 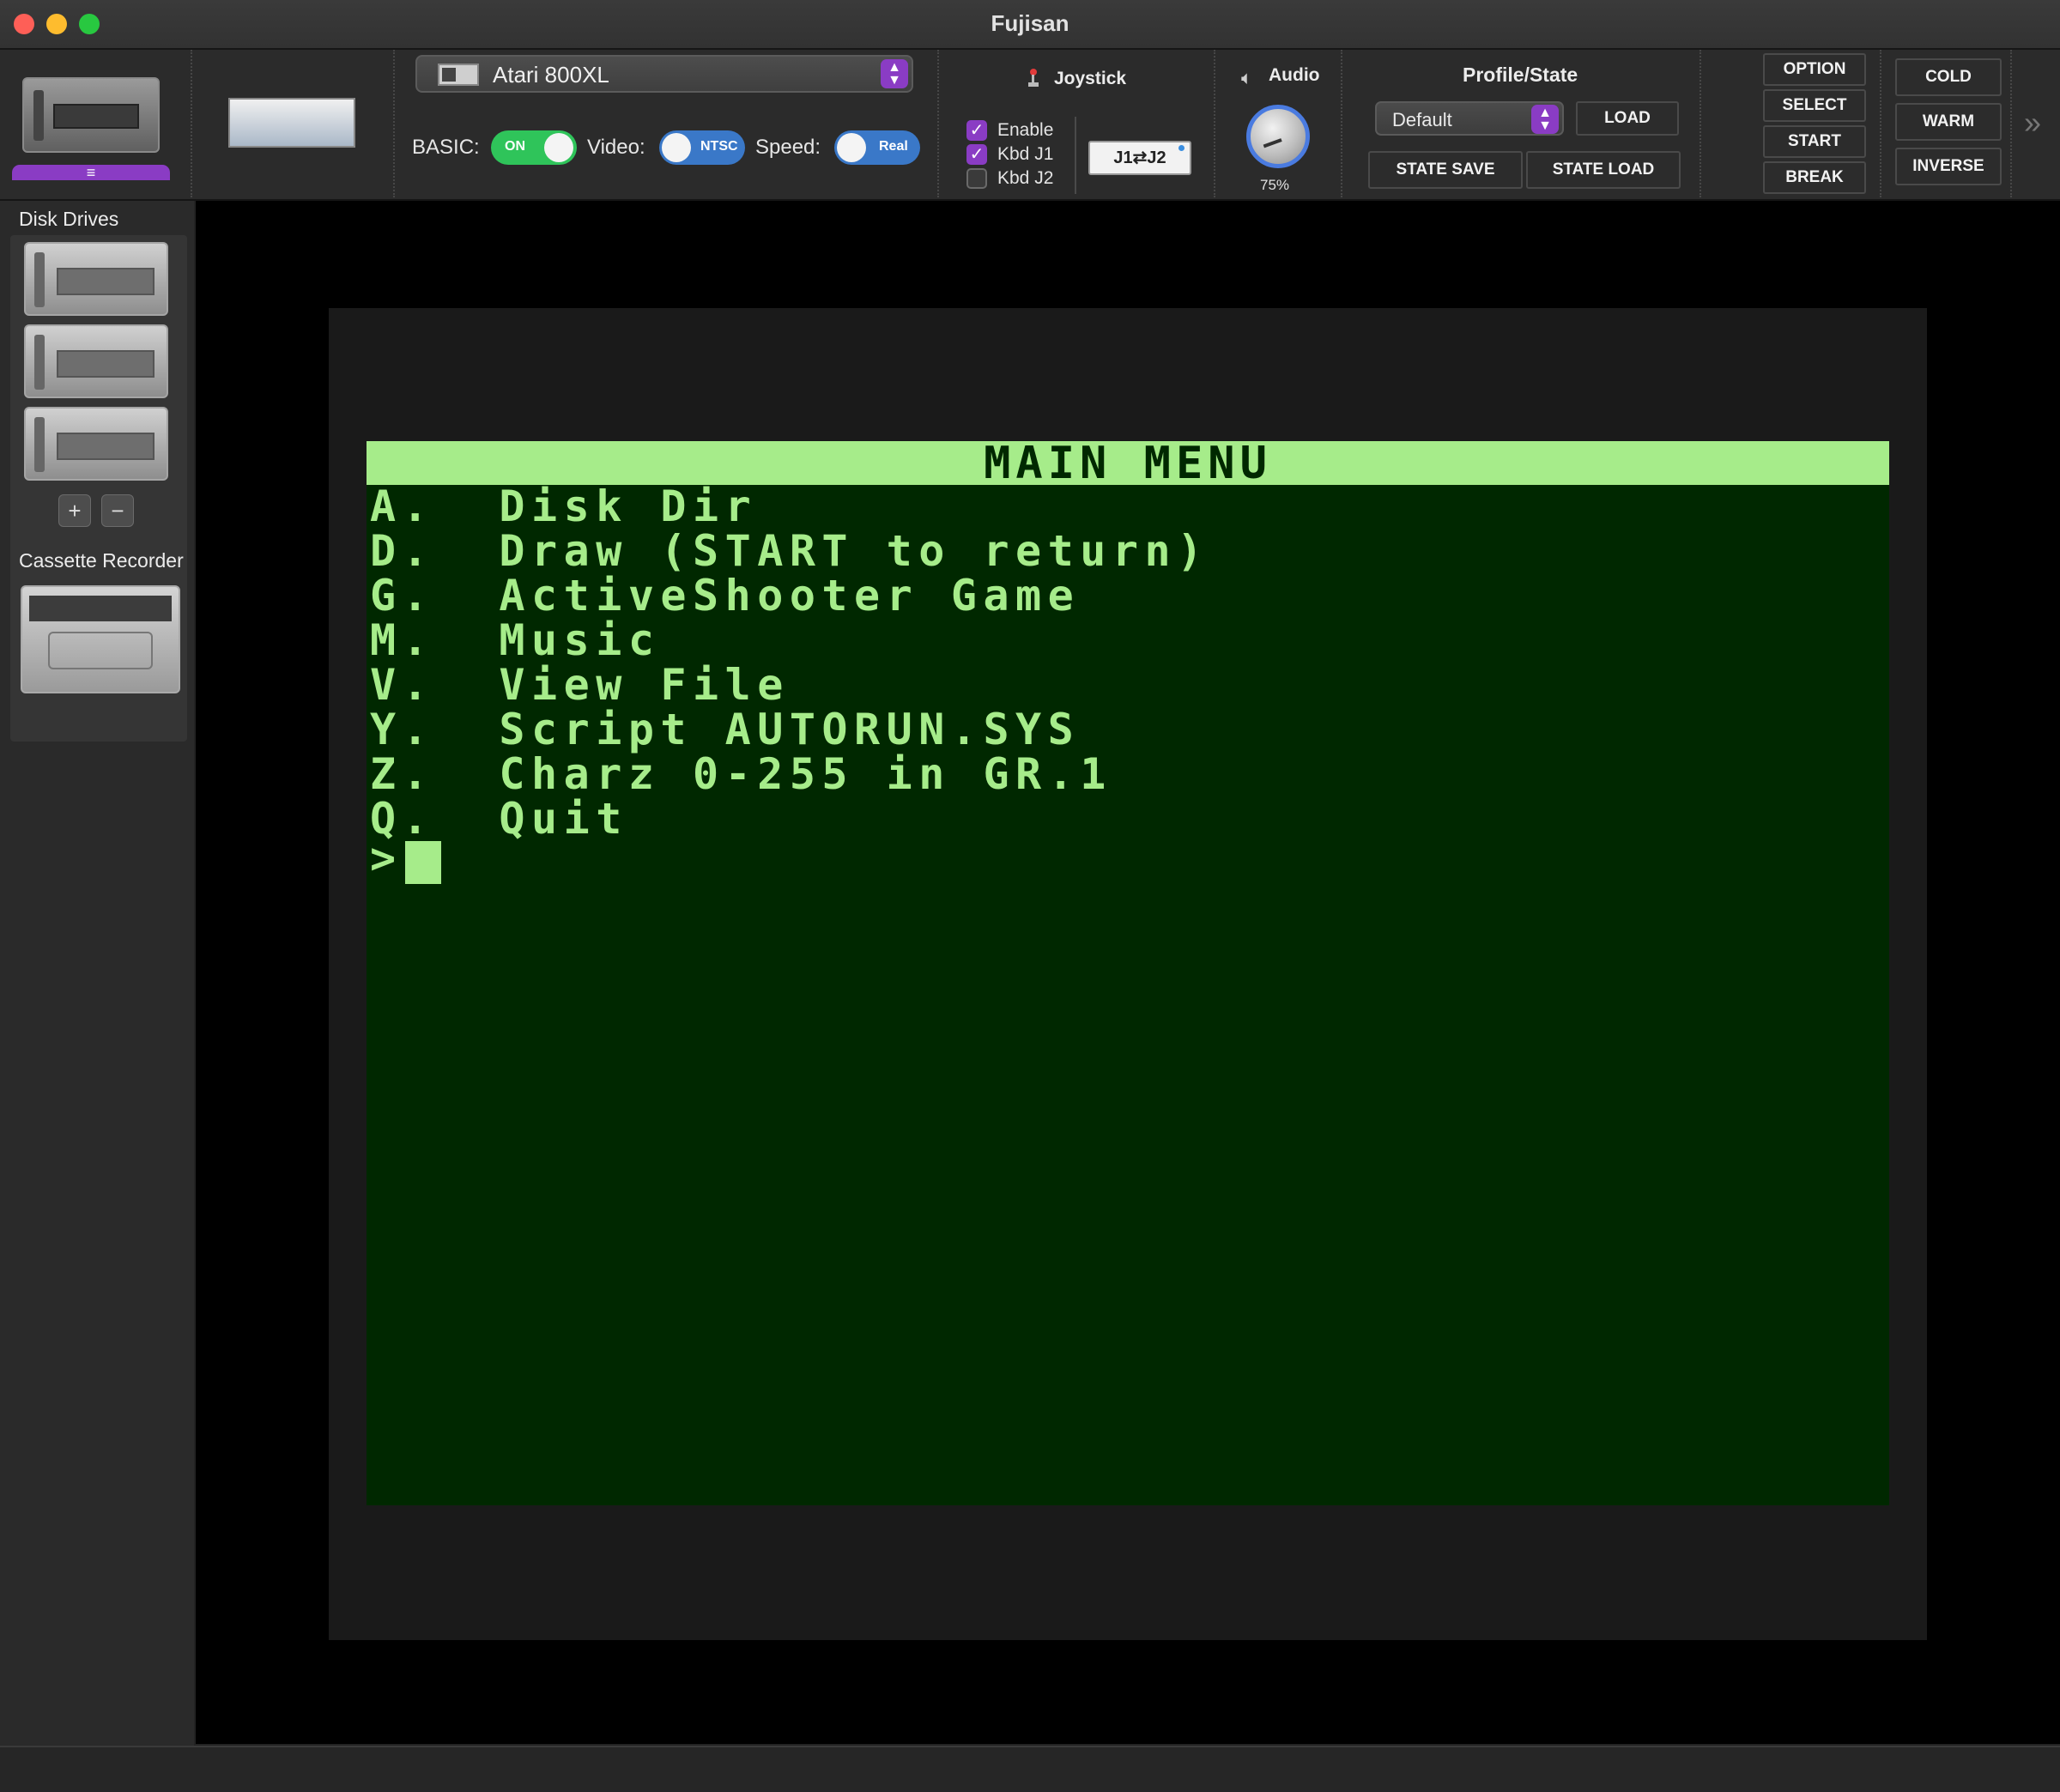 I want to click on screen-line: V. View File, so click(x=580, y=685).